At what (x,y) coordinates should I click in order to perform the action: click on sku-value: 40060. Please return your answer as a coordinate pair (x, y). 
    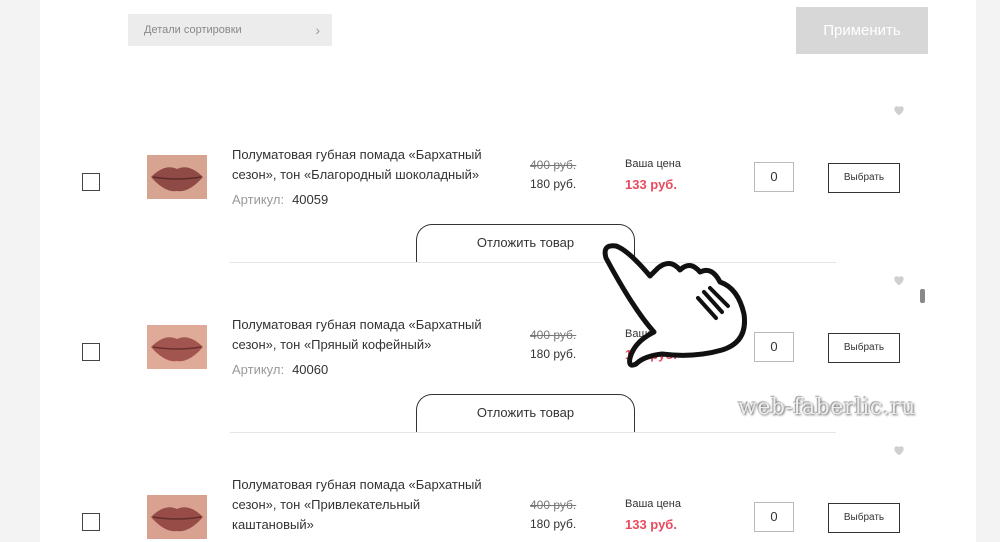
    Looking at the image, I should click on (310, 369).